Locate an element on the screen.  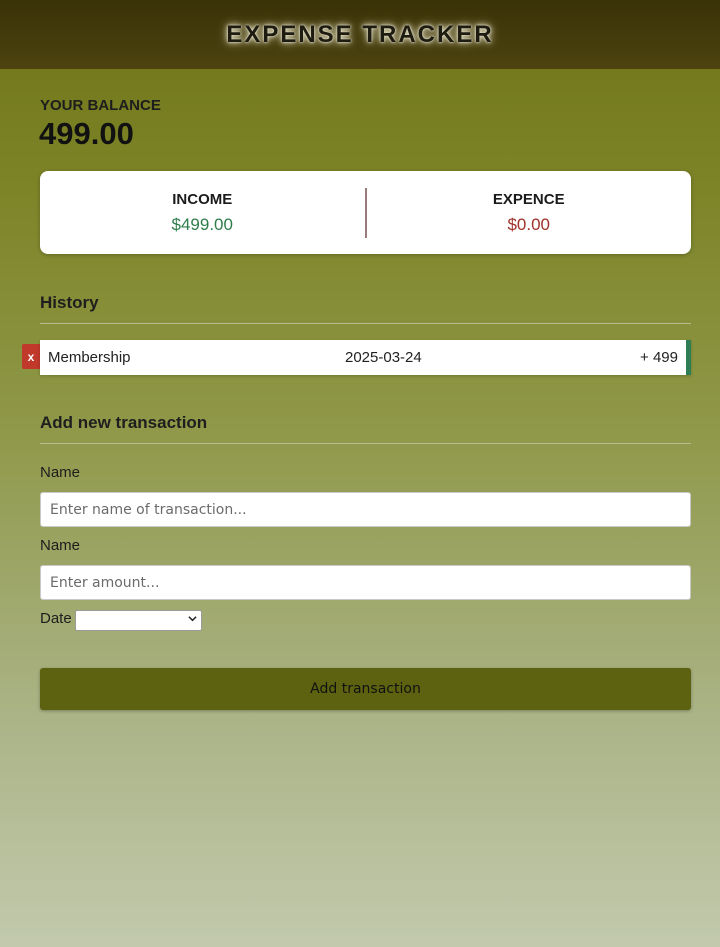
date-label: Date is located at coordinates (56, 618).